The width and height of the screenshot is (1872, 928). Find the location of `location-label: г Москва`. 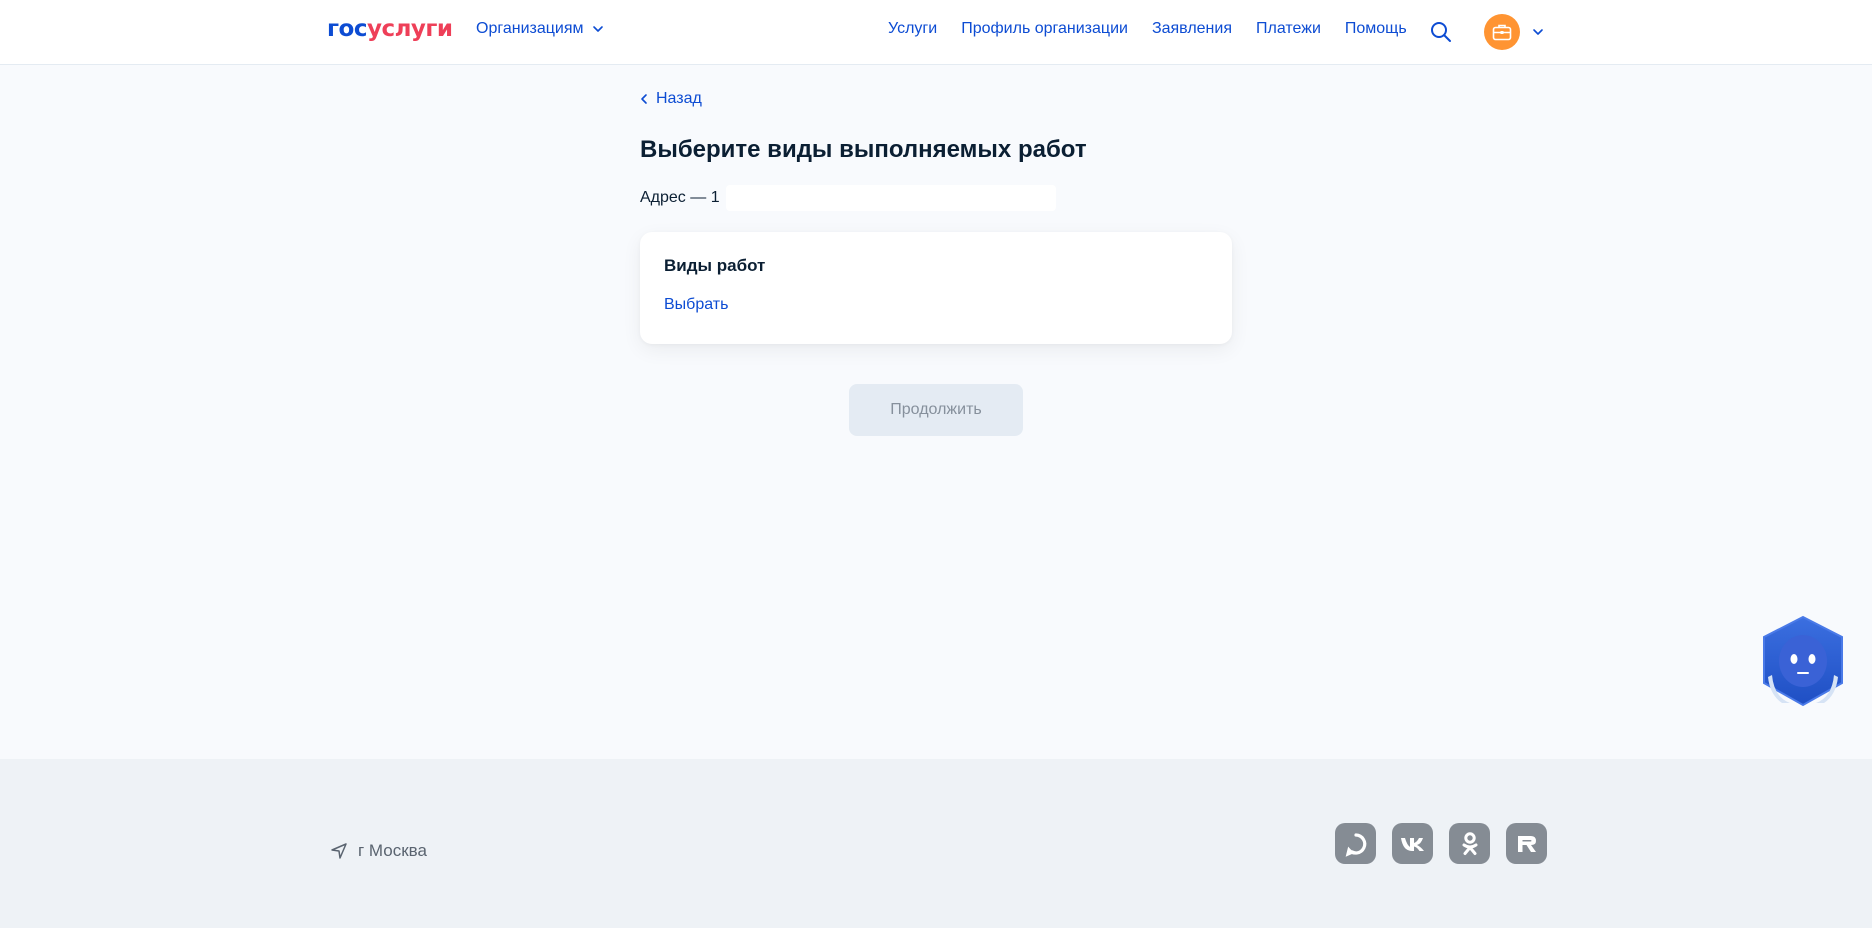

location-label: г Москва is located at coordinates (392, 850).